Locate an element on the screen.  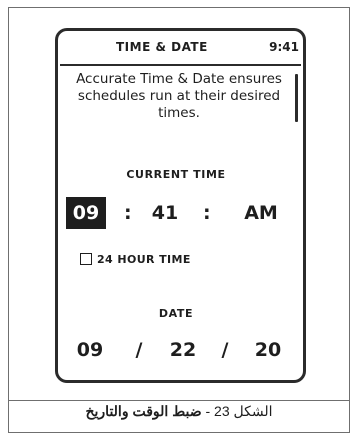
scrollbar is located at coordinates (296, 98).